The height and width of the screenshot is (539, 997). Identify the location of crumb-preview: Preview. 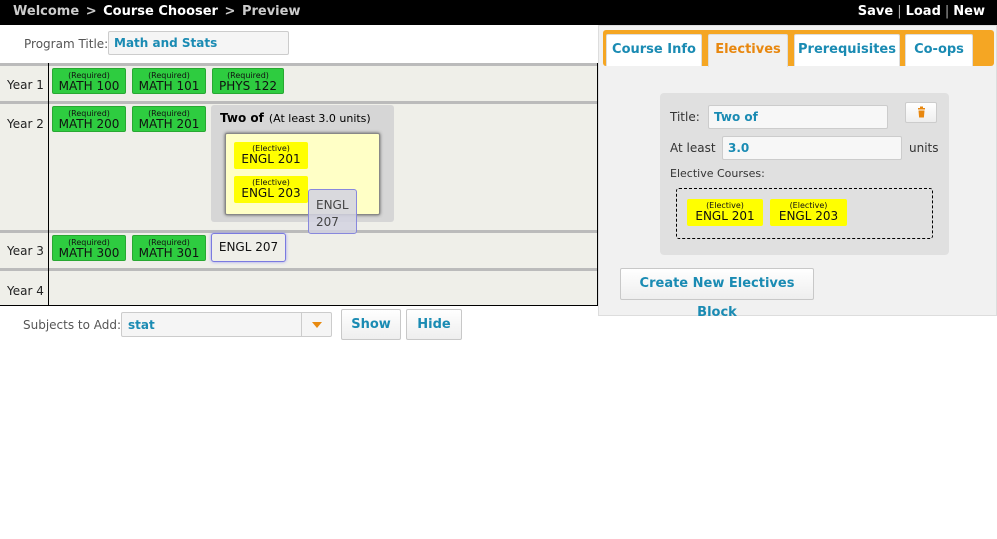
(271, 11).